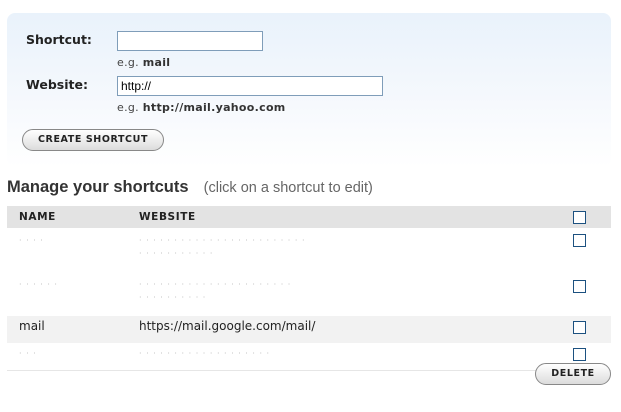 This screenshot has width=621, height=412. I want to click on row-name-cell: · · · · · ·, so click(73, 294).